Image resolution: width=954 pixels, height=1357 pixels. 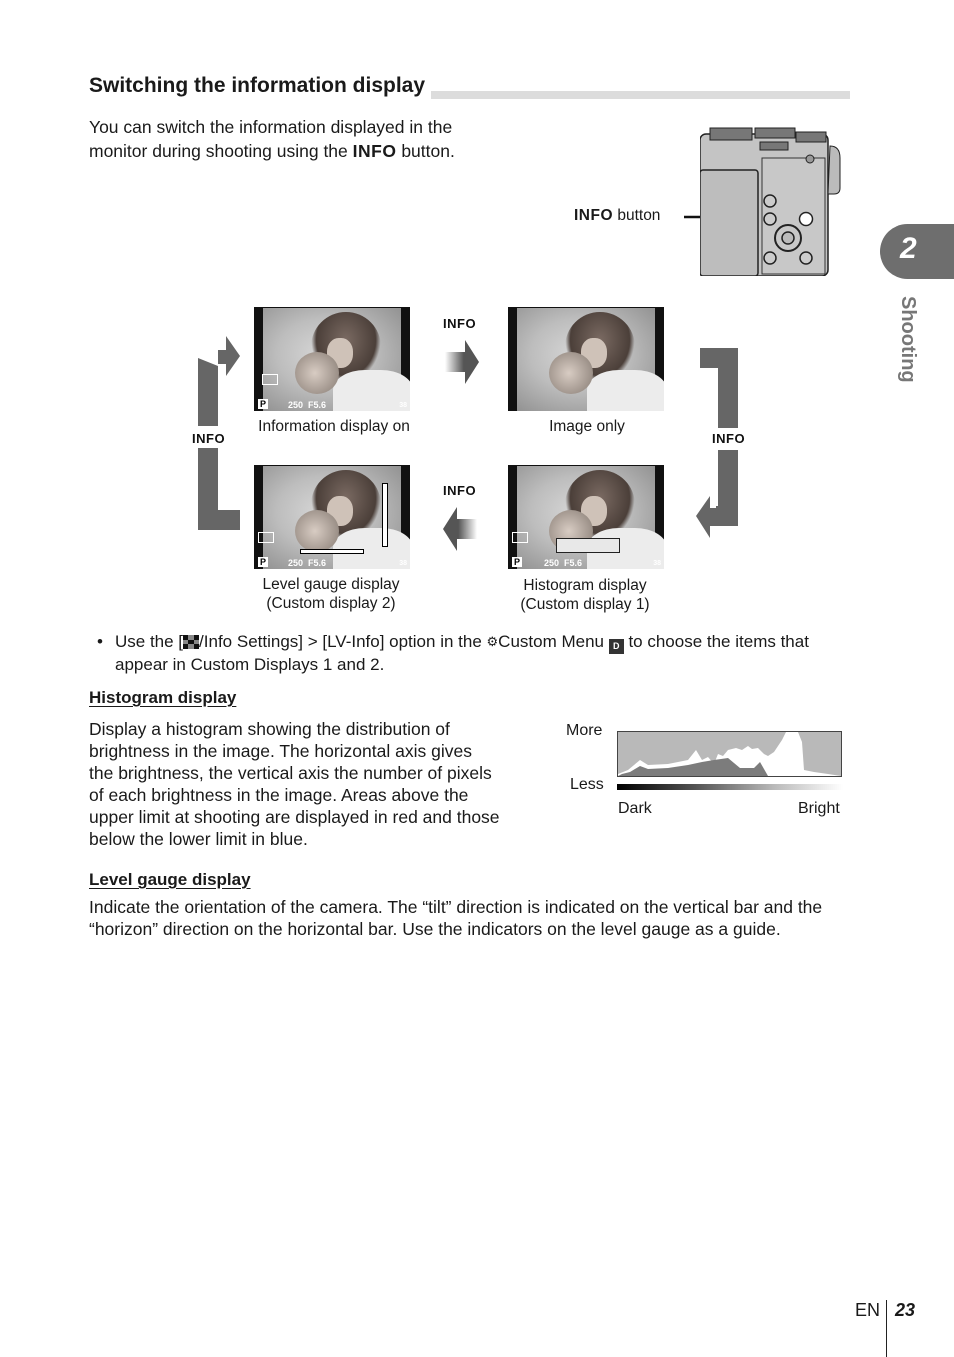 What do you see at coordinates (492, 641) in the screenshot?
I see `gear-icon: ⚙` at bounding box center [492, 641].